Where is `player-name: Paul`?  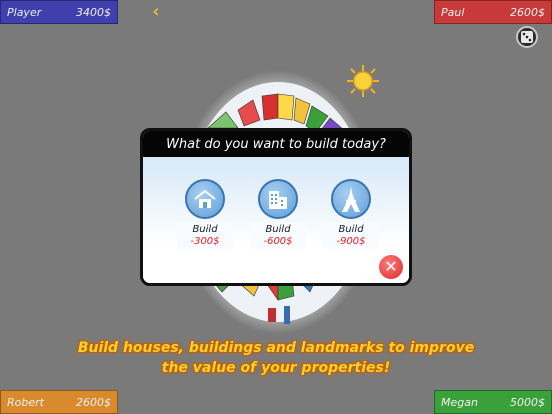
player-name: Paul is located at coordinates (453, 12).